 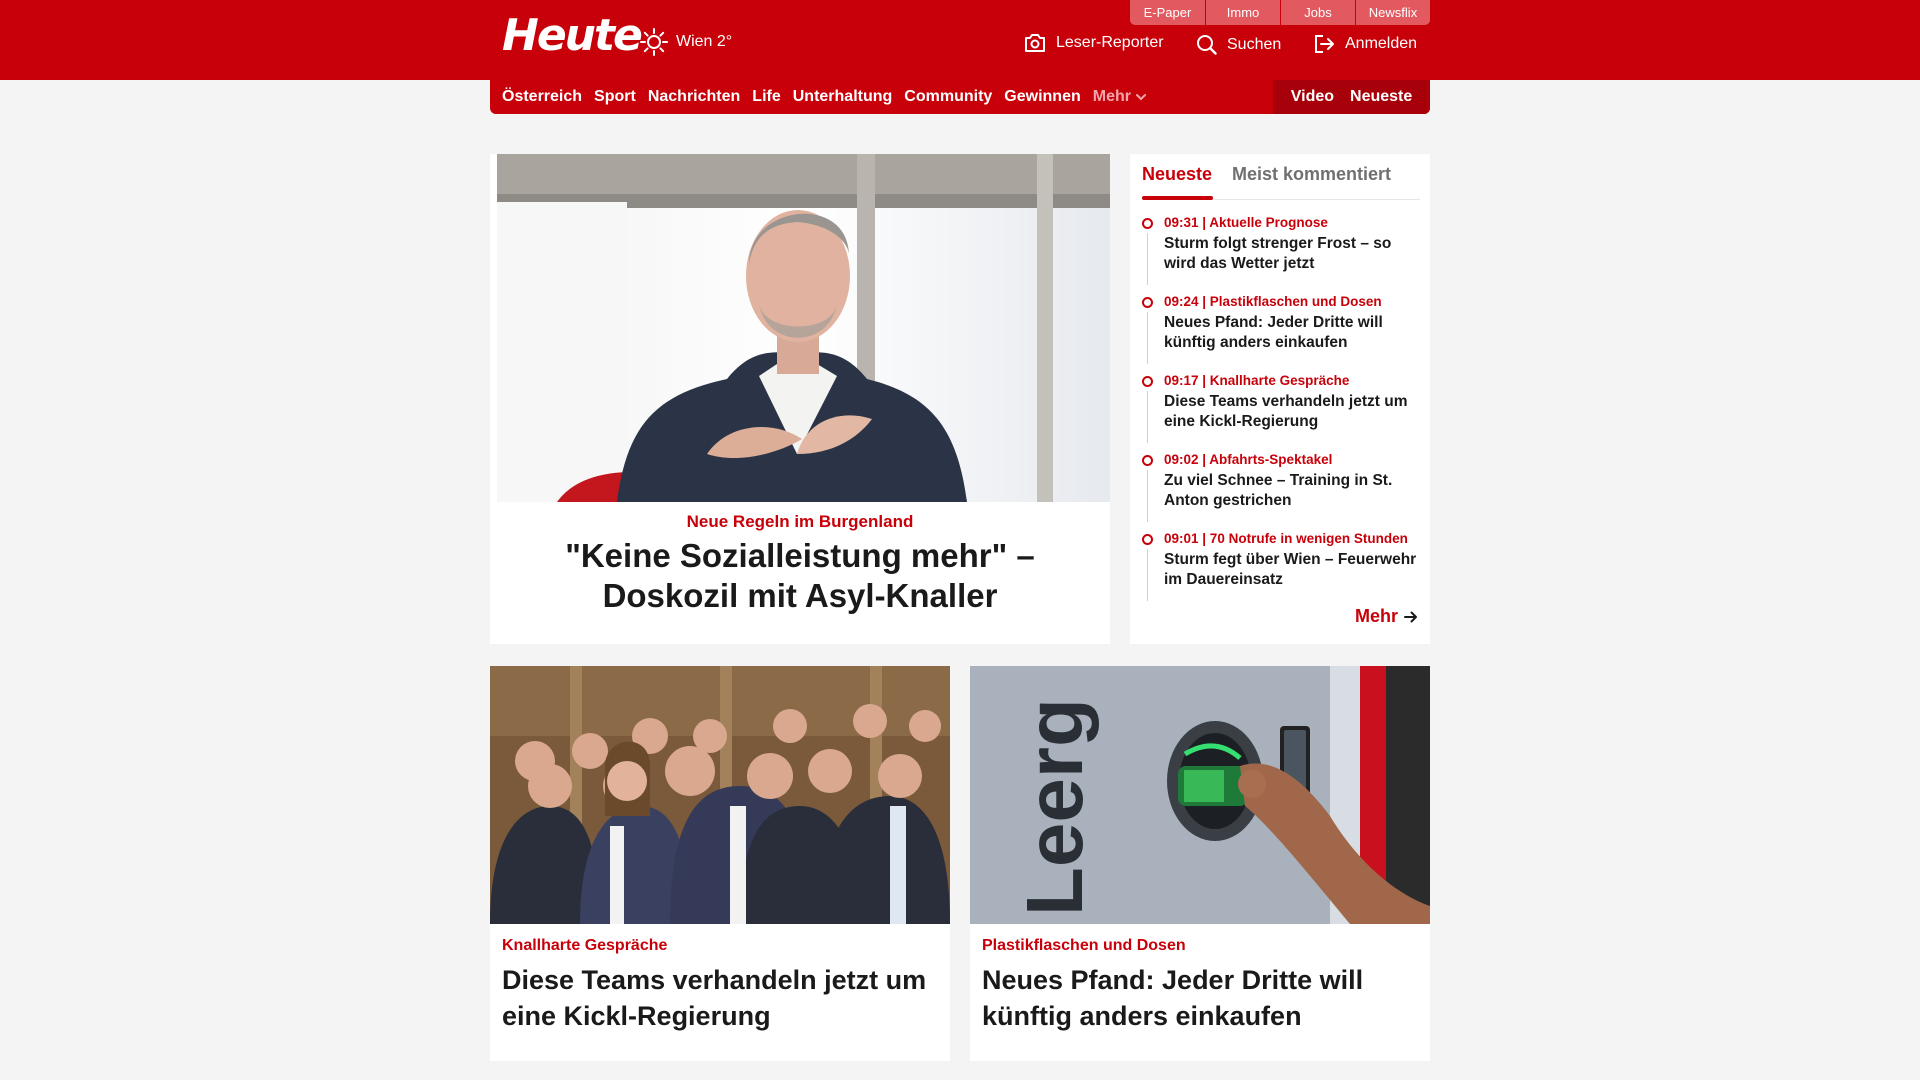 I want to click on sidebar-tabs: Neueste Meist kommentiert, so click(x=1281, y=182).